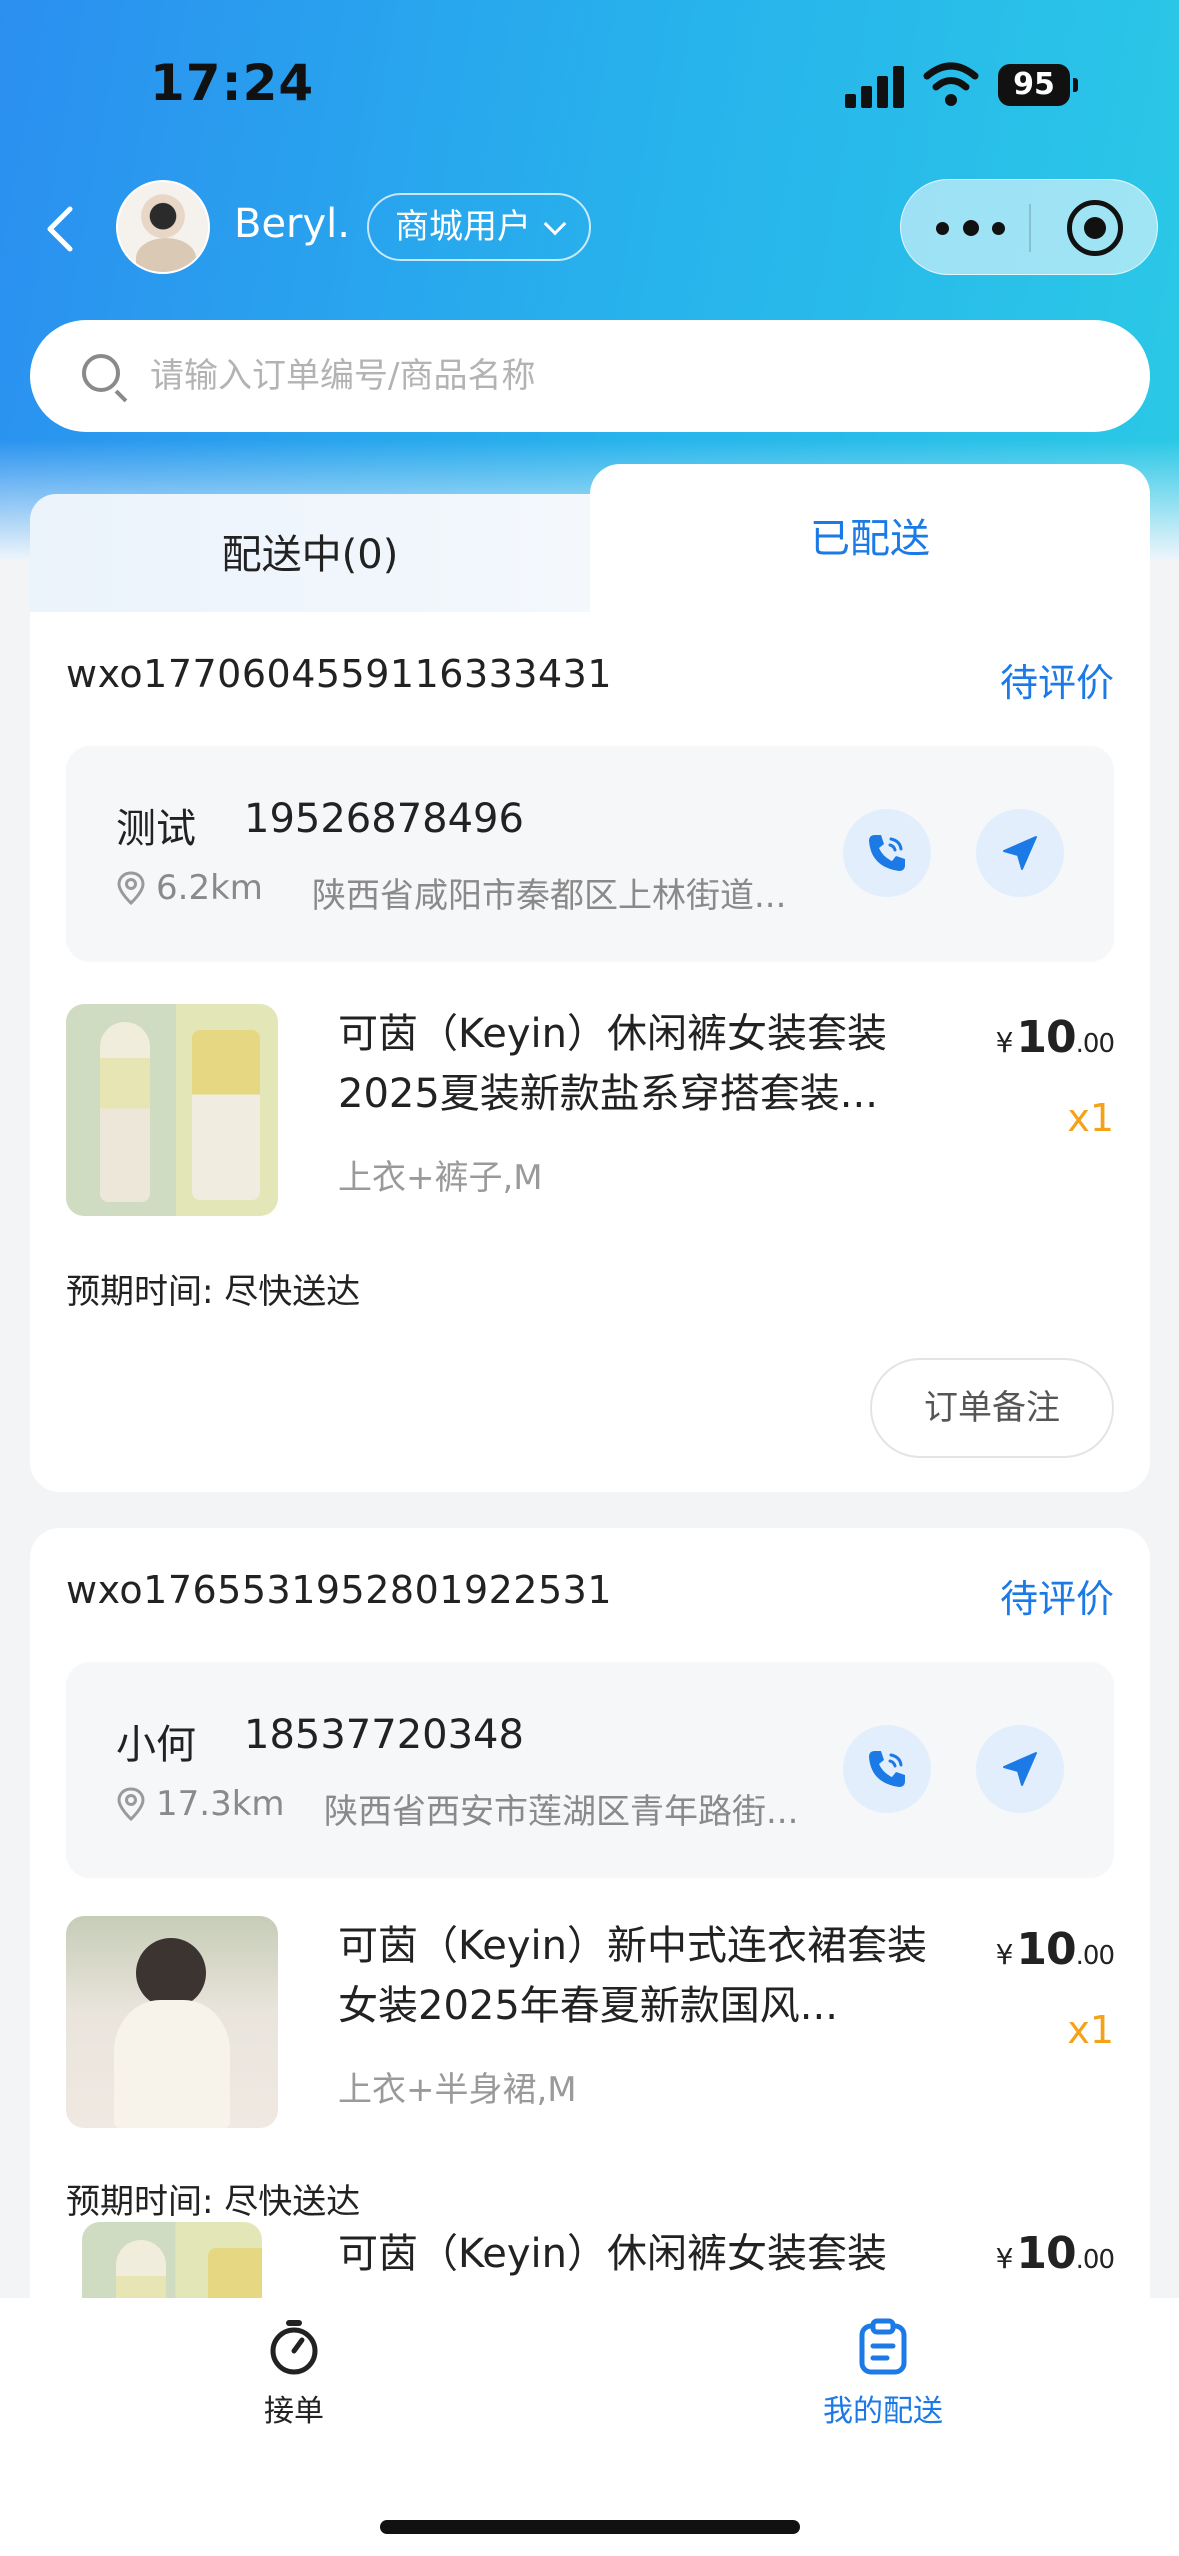 Image resolution: width=1179 pixels, height=2556 pixels. I want to click on role-selector: 商城用户, so click(479, 227).